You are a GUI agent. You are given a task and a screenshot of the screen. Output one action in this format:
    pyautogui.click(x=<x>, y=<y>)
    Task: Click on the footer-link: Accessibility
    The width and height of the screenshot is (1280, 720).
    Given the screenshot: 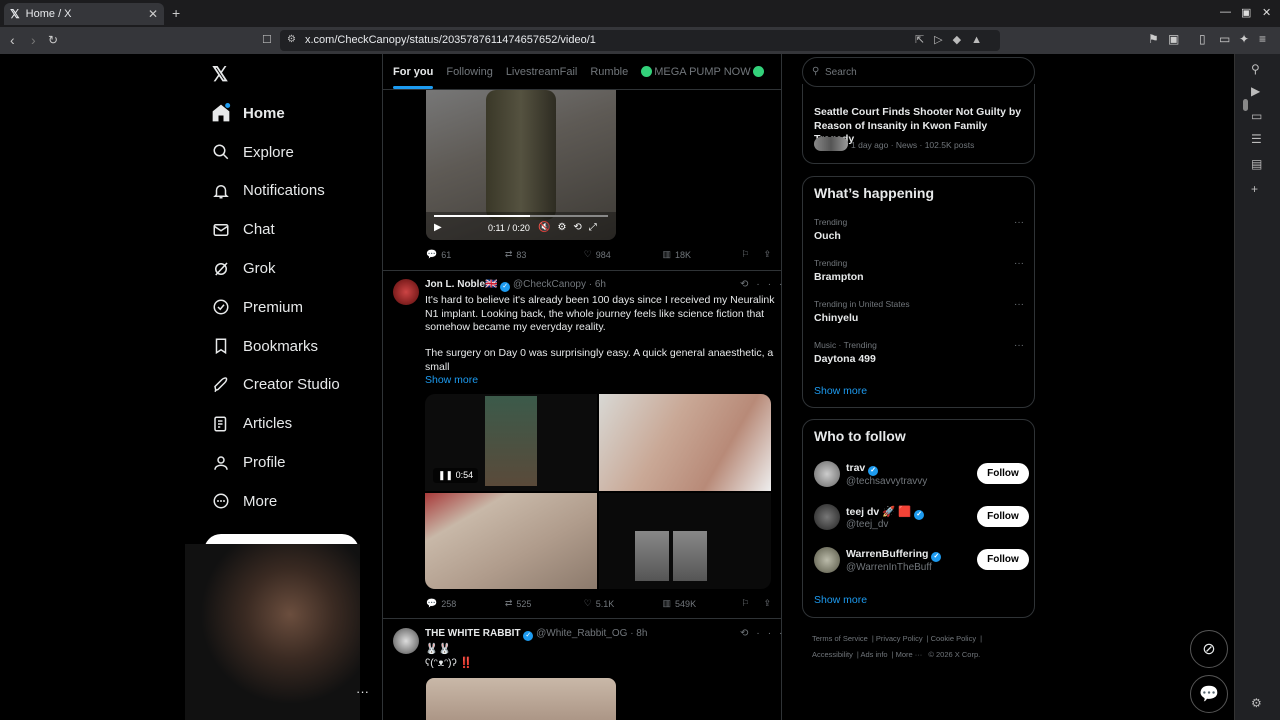 What is the action you would take?
    pyautogui.click(x=832, y=654)
    